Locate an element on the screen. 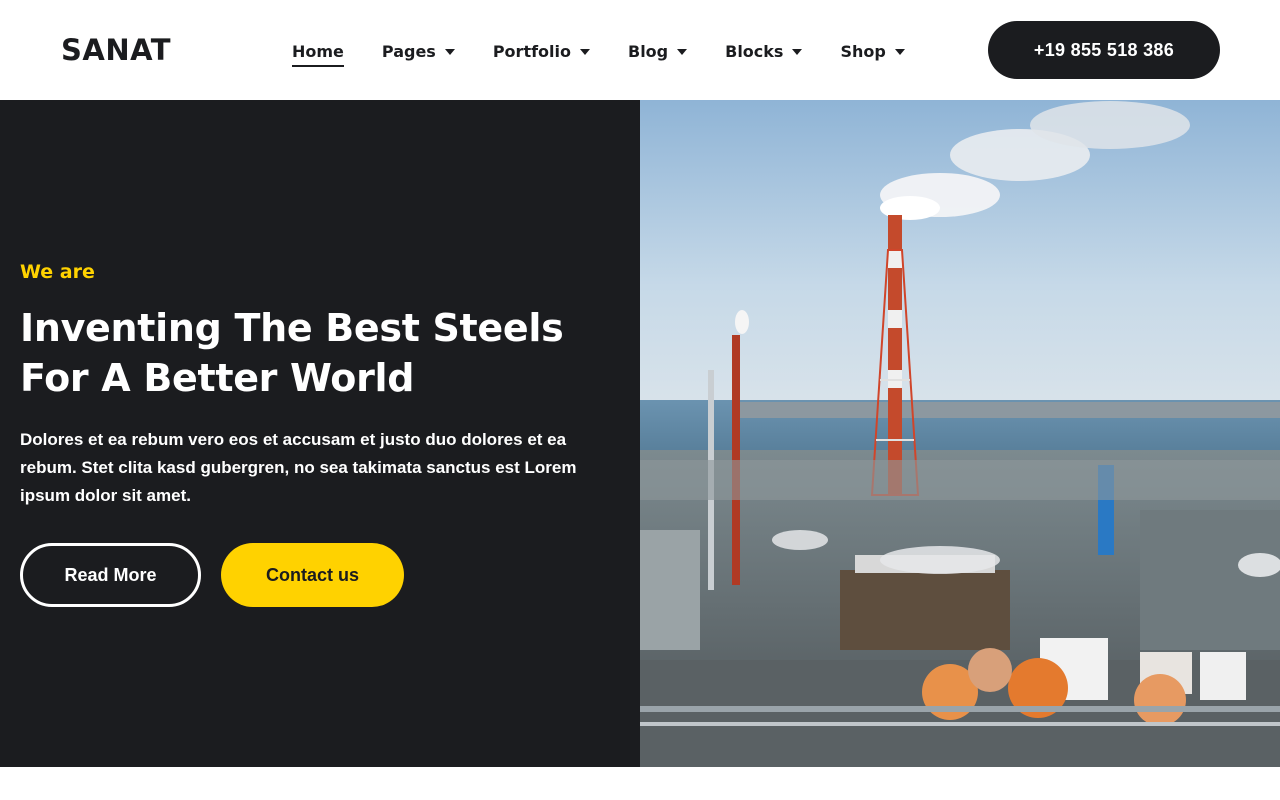 Image resolution: width=1280 pixels, height=800 pixels. nav-item-blog: Blog is located at coordinates (658, 51).